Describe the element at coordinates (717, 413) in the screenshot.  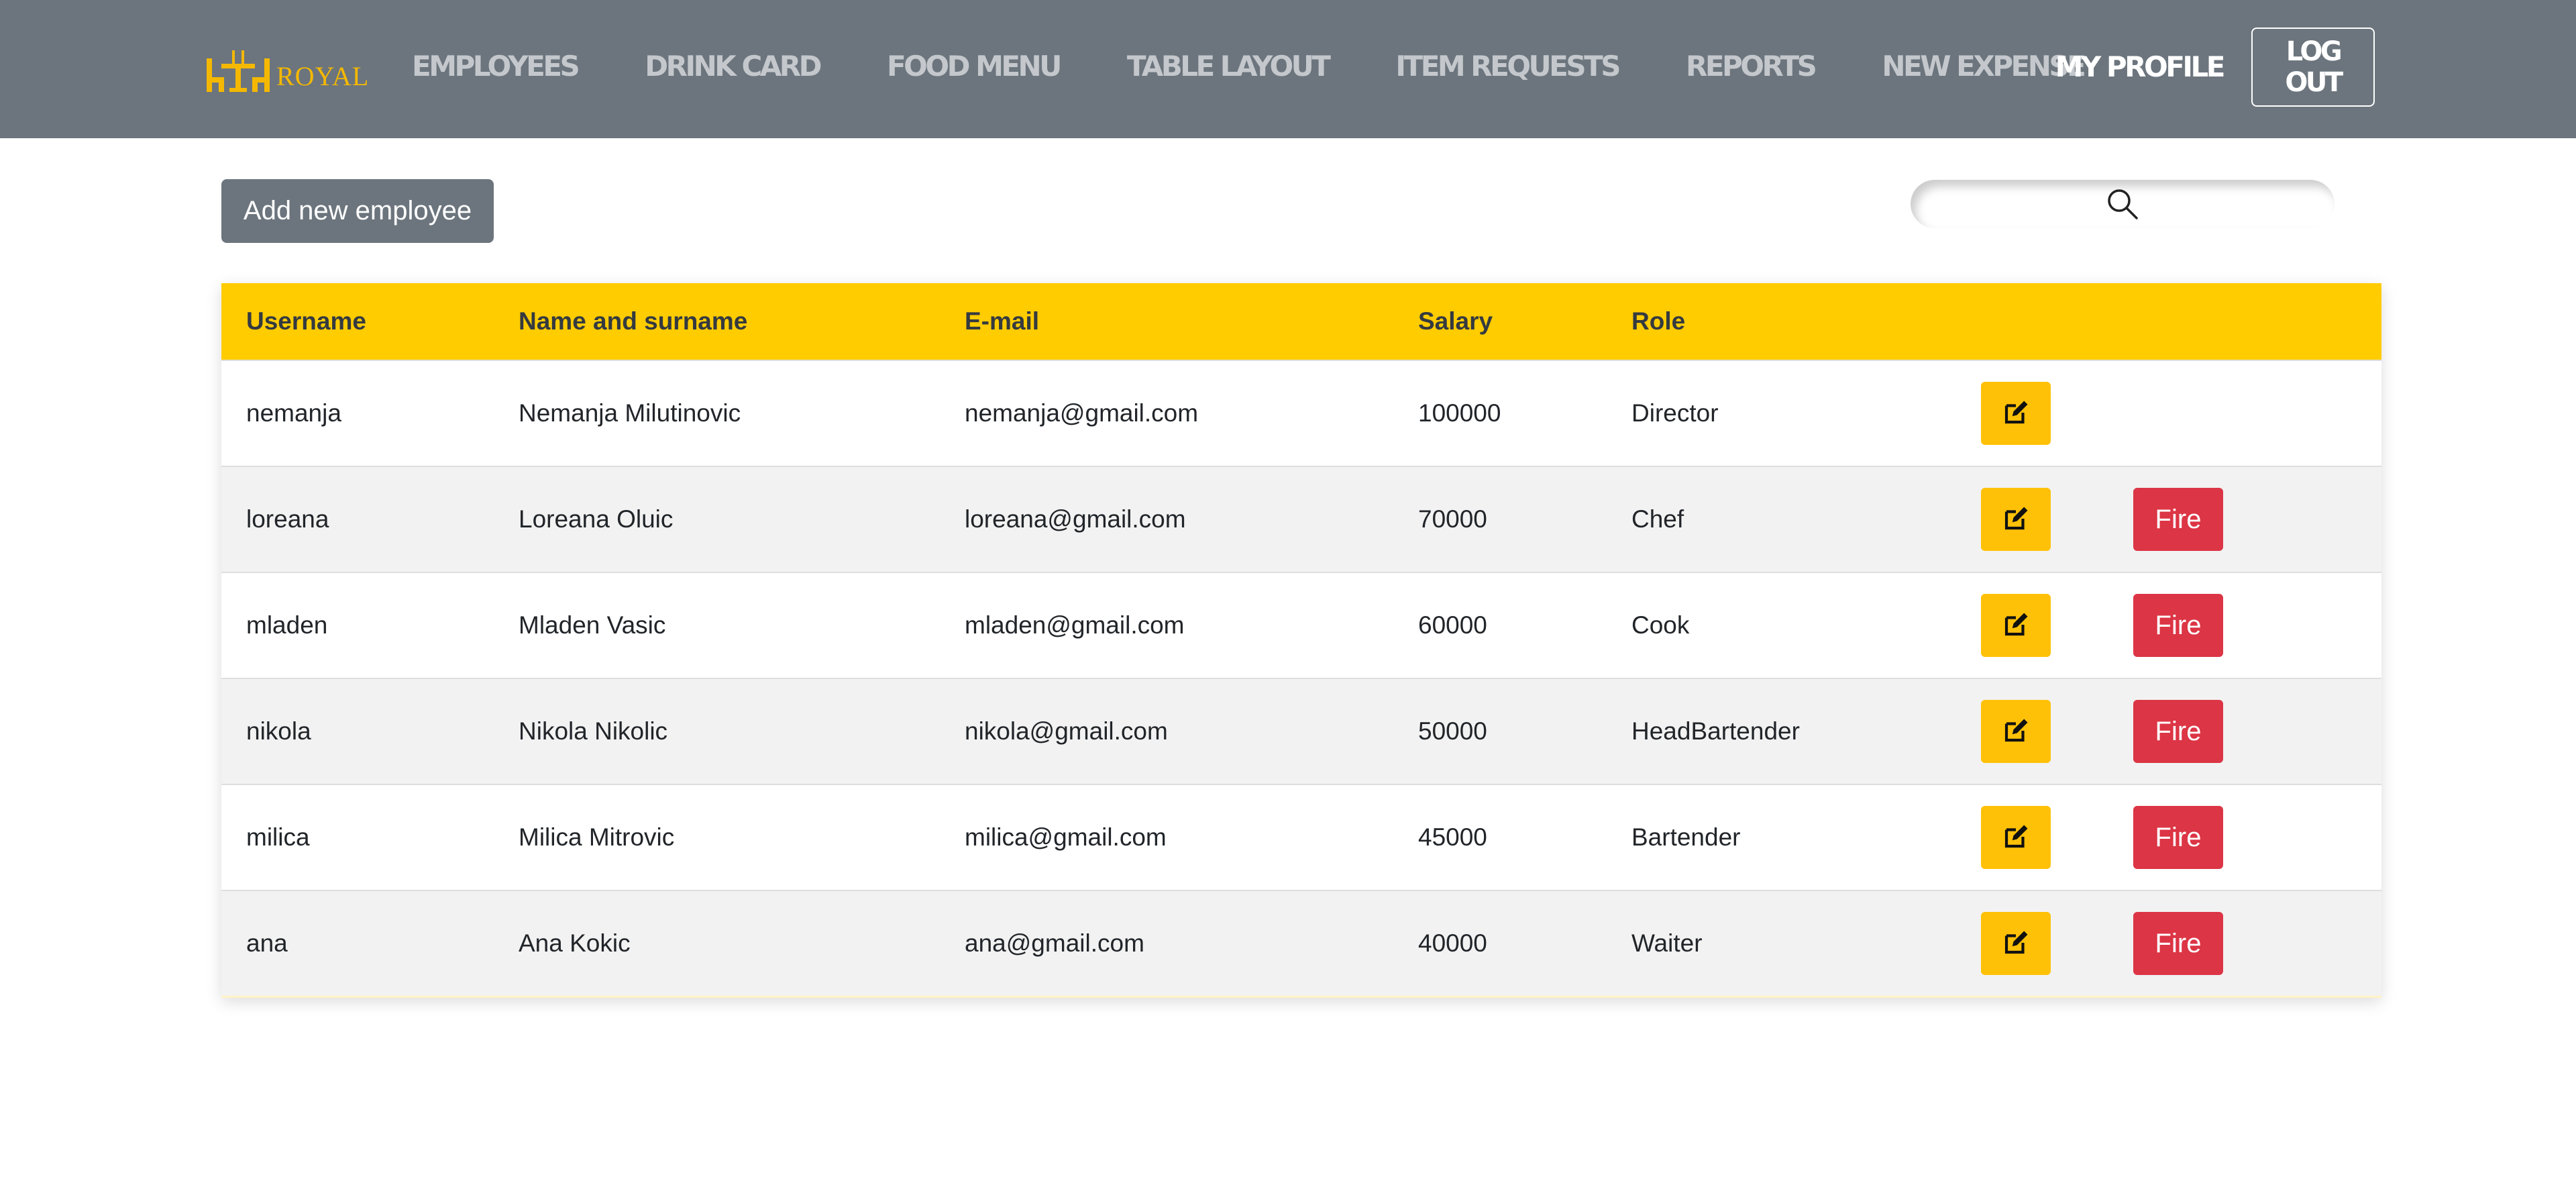
I see `cell-name: Nemanja Milutinovic` at that location.